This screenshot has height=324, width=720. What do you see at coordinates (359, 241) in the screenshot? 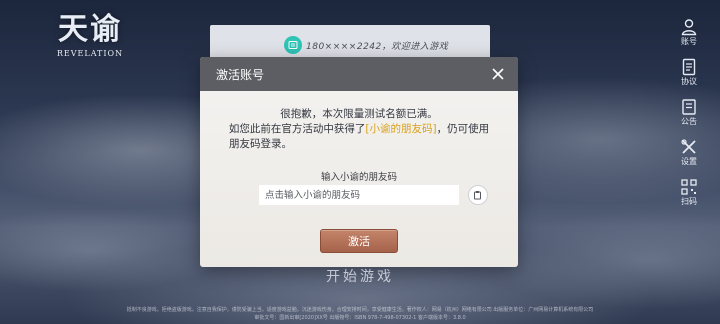
I see `activate-button: 激活` at bounding box center [359, 241].